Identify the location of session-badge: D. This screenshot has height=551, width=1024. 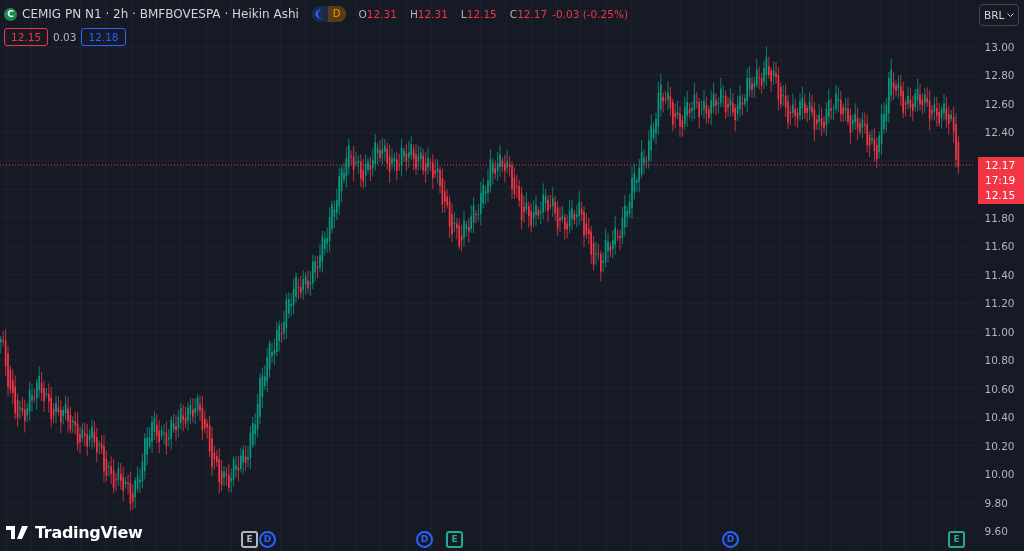
(328, 14).